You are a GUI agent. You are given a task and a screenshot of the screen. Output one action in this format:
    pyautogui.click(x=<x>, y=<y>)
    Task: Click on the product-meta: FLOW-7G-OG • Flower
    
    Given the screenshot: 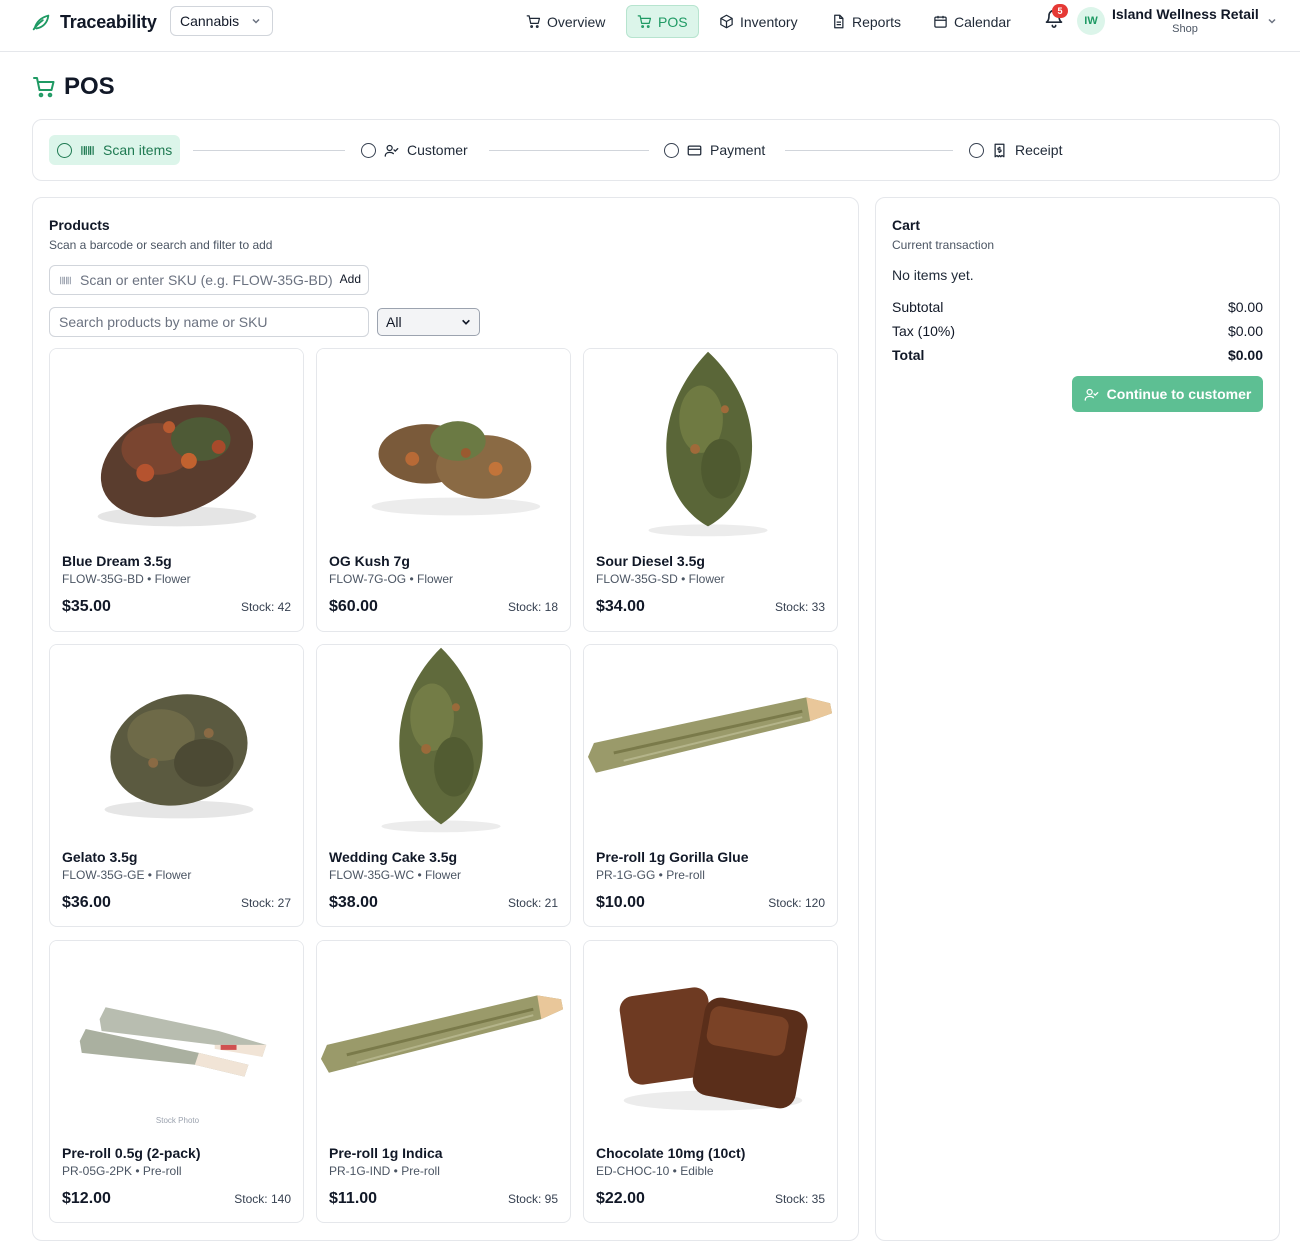 What is the action you would take?
    pyautogui.click(x=391, y=579)
    